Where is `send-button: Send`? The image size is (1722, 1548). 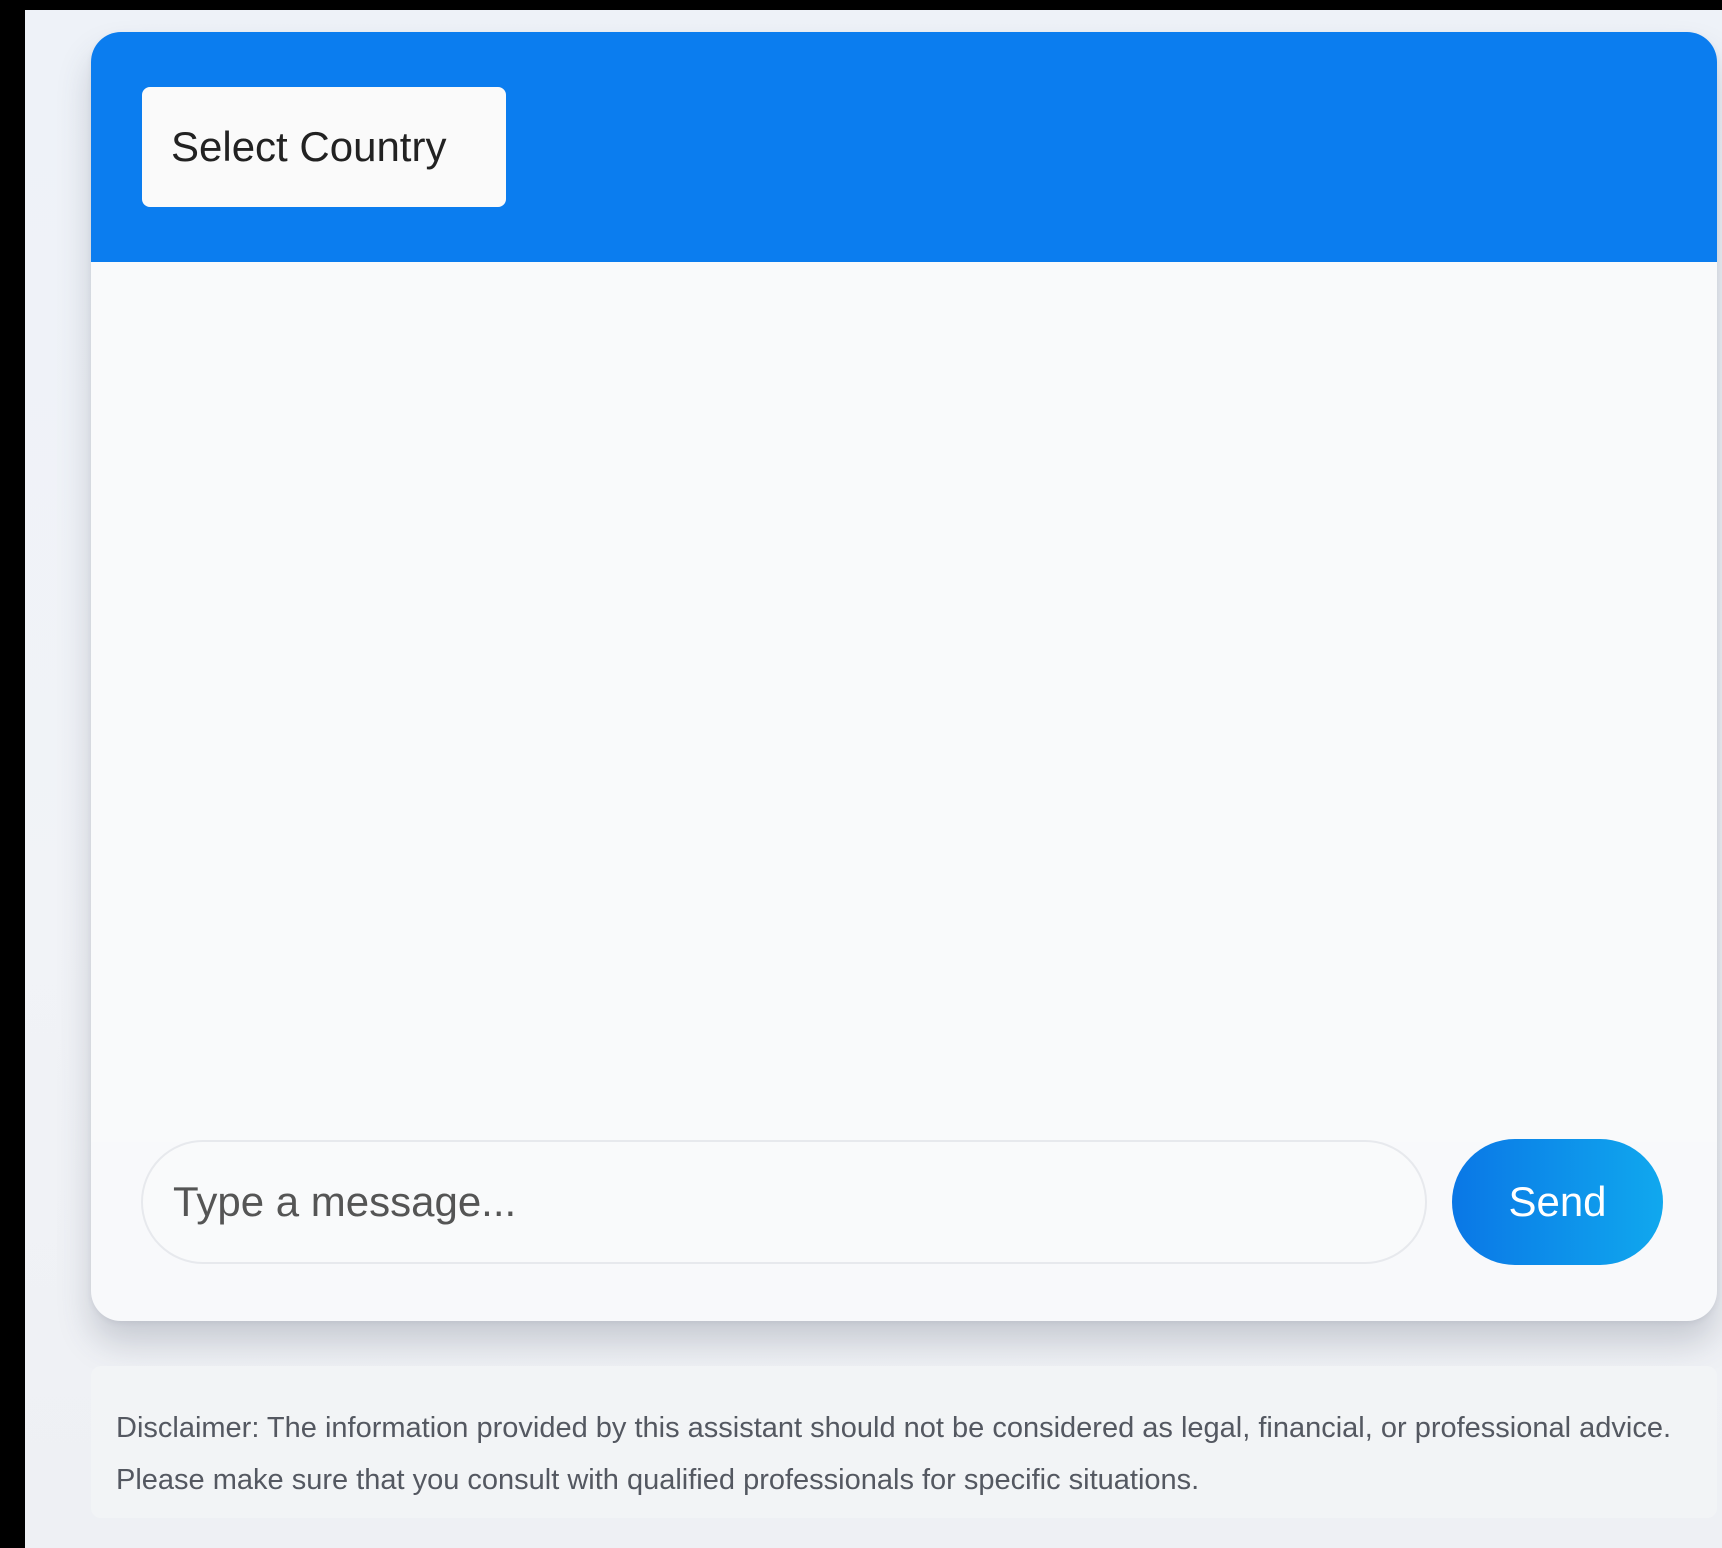
send-button: Send is located at coordinates (1557, 1202).